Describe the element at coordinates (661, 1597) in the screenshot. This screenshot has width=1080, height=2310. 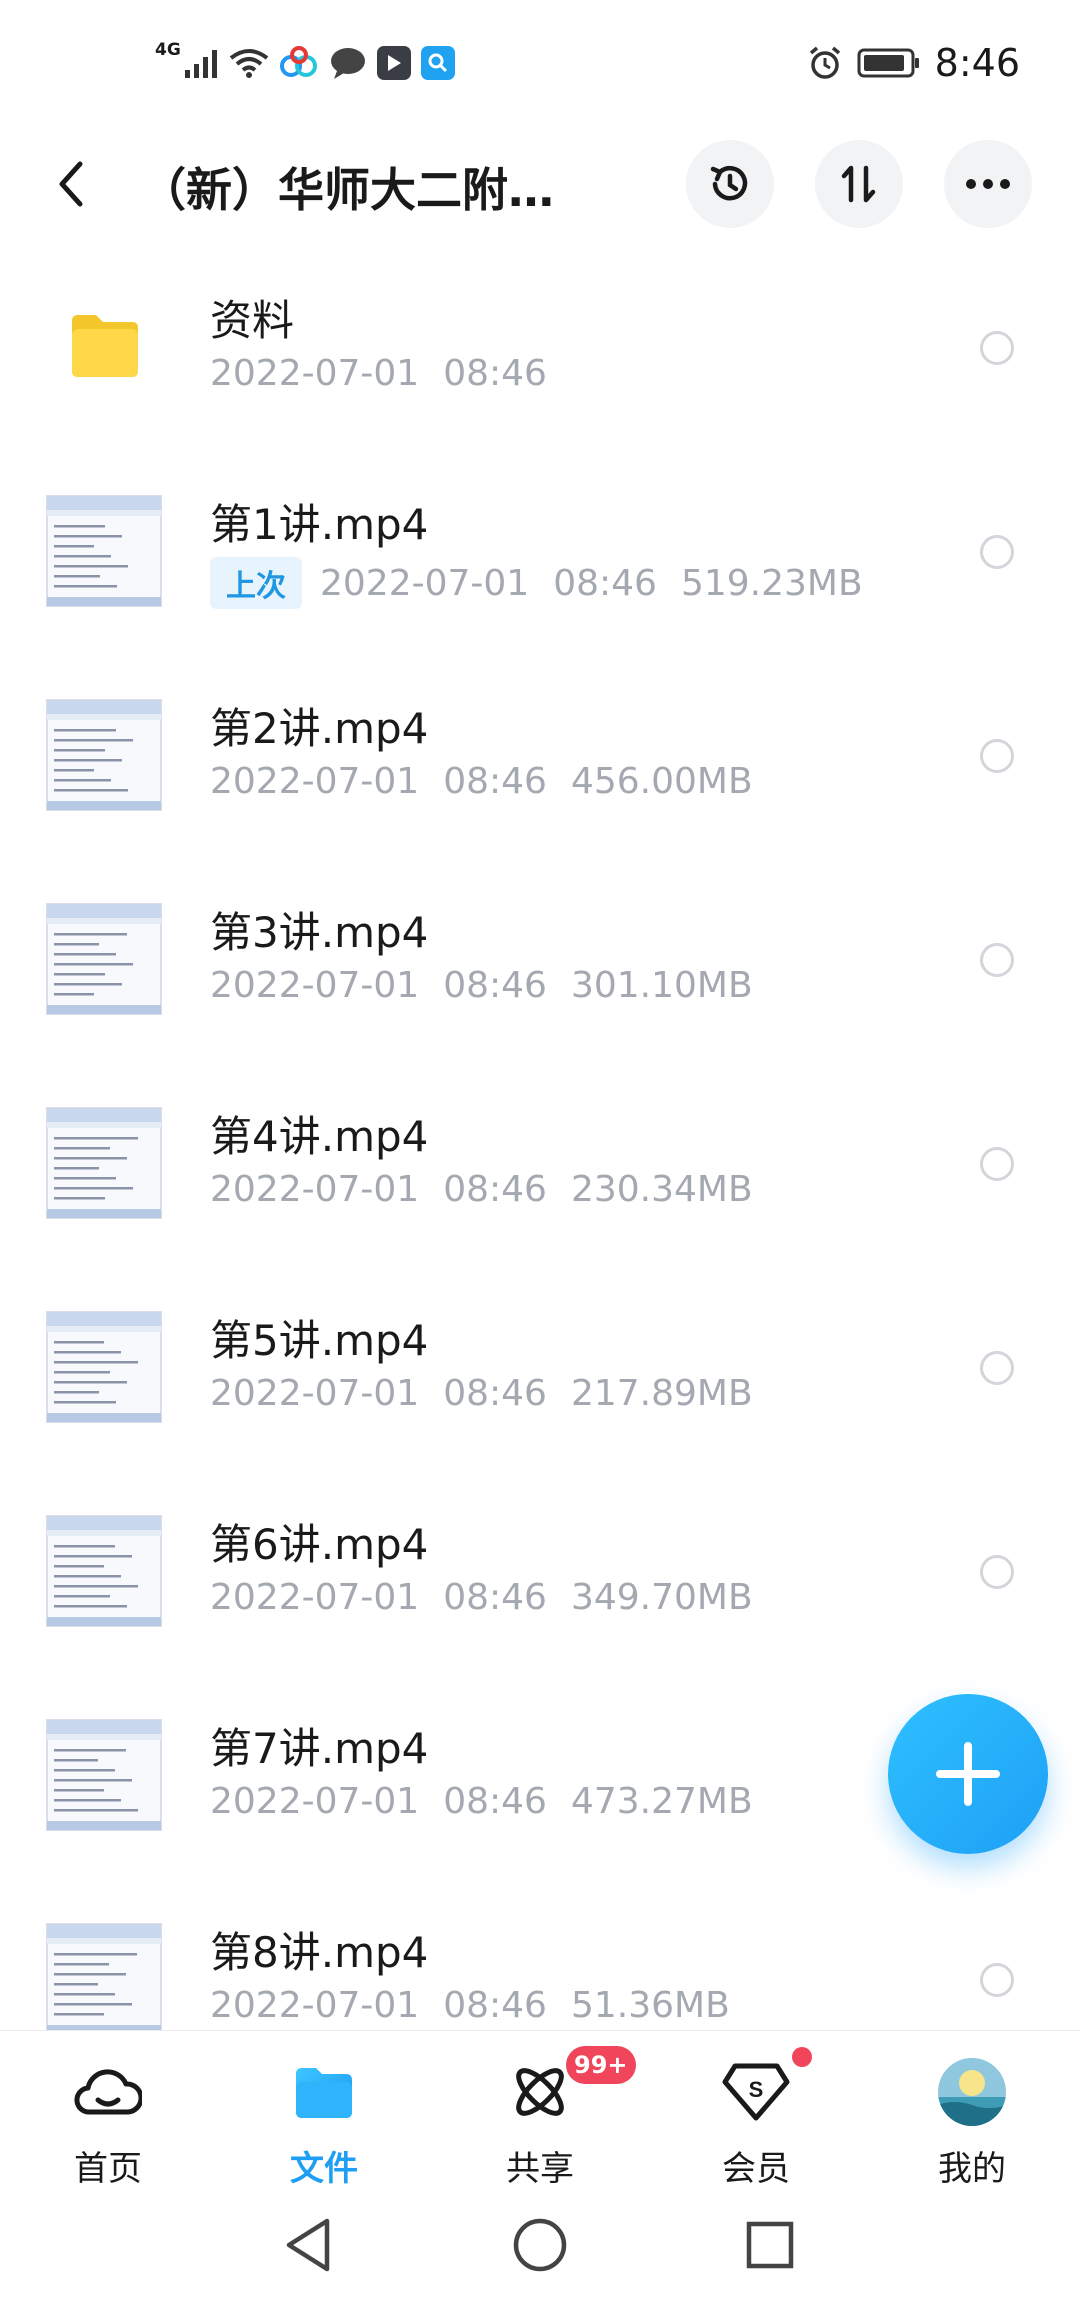
I see `file-size: 349.70MB` at that location.